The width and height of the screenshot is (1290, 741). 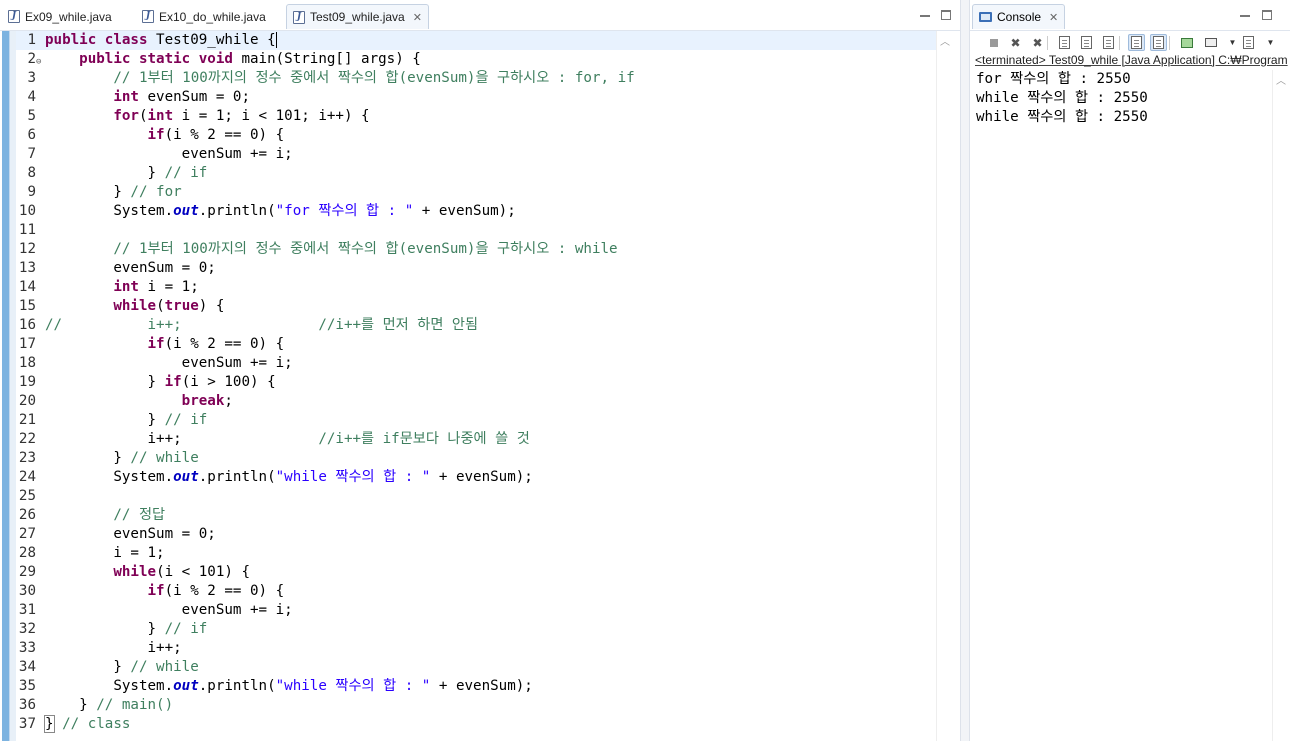 I want to click on open-console-icon, so click(x=1248, y=42).